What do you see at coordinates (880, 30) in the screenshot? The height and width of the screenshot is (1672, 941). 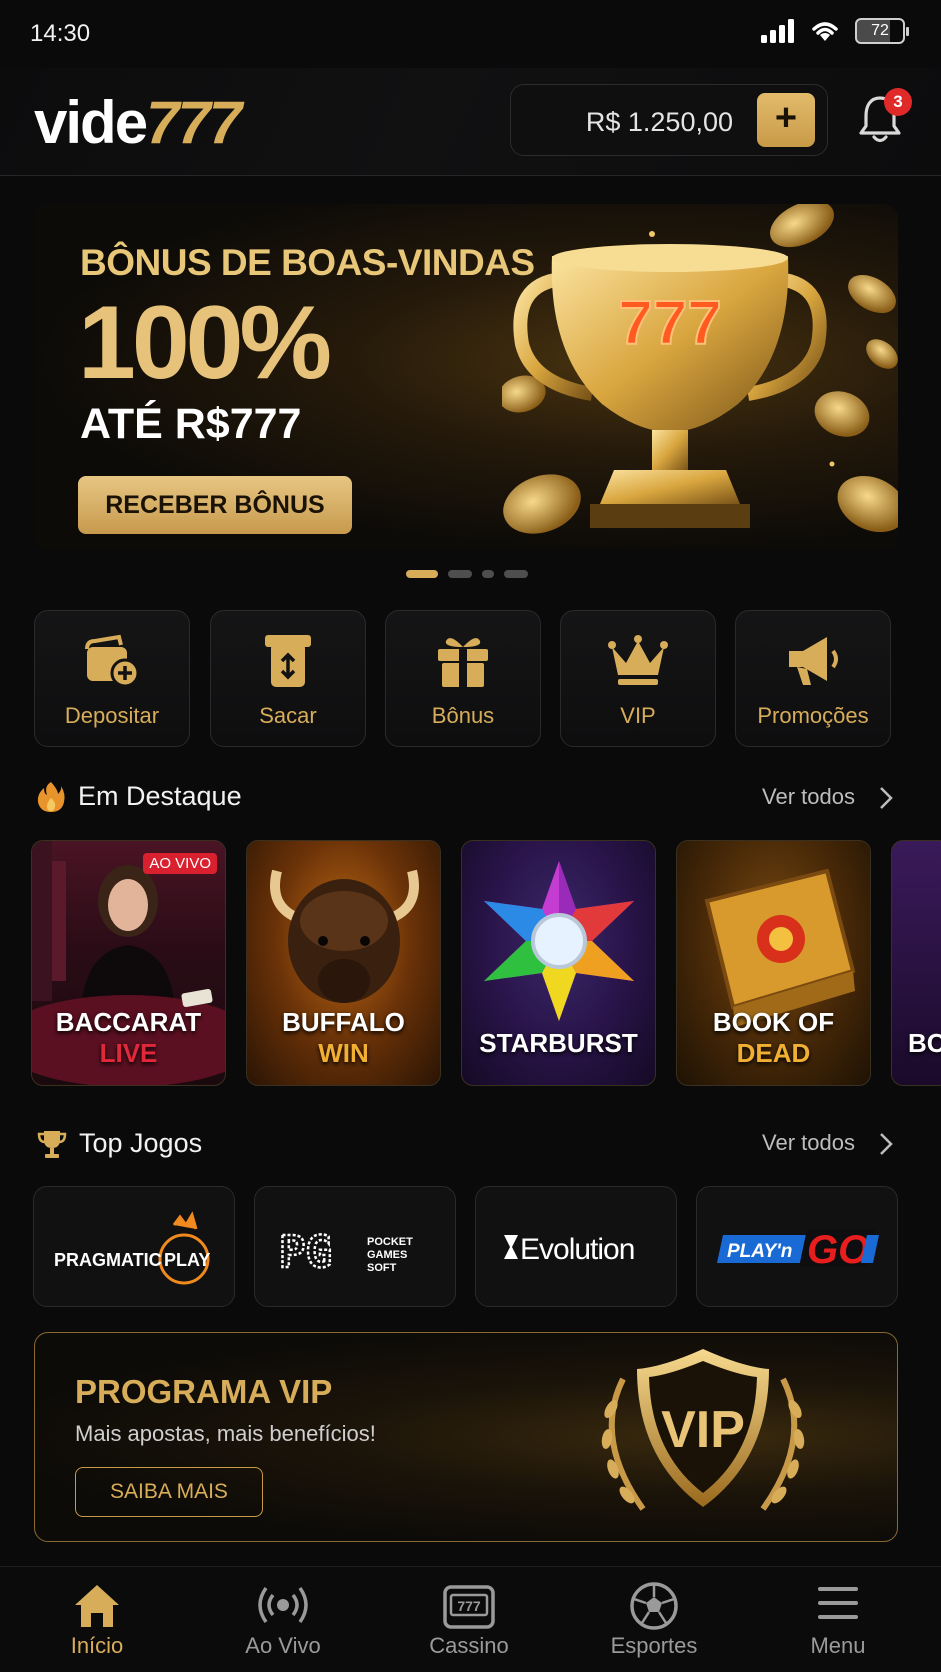 I see `battery-level: 72` at bounding box center [880, 30].